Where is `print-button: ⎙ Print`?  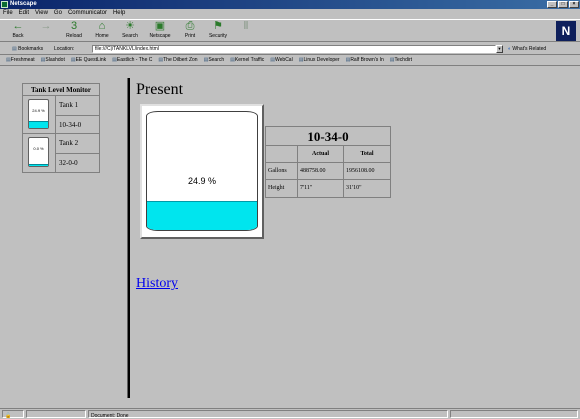 print-button: ⎙ Print is located at coordinates (190, 31).